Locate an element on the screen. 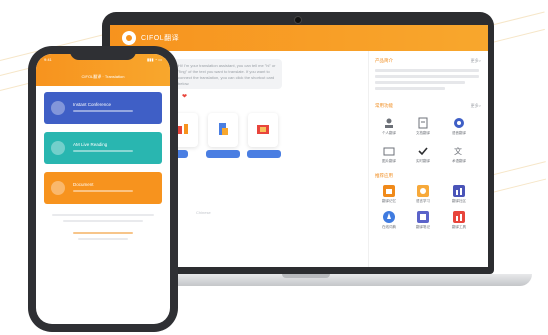 This screenshot has width=548, height=335. chart-icon is located at coordinates (459, 191).